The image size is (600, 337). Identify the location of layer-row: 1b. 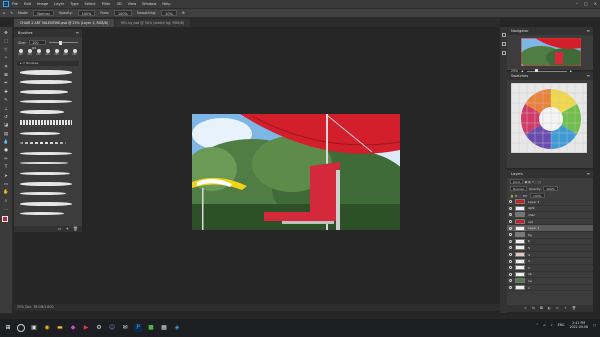
(550, 275).